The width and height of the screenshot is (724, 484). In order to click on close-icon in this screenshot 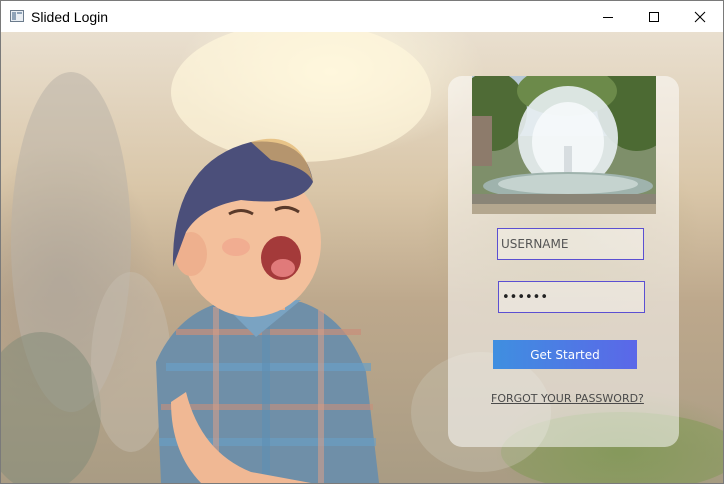, I will do `click(700, 16)`.